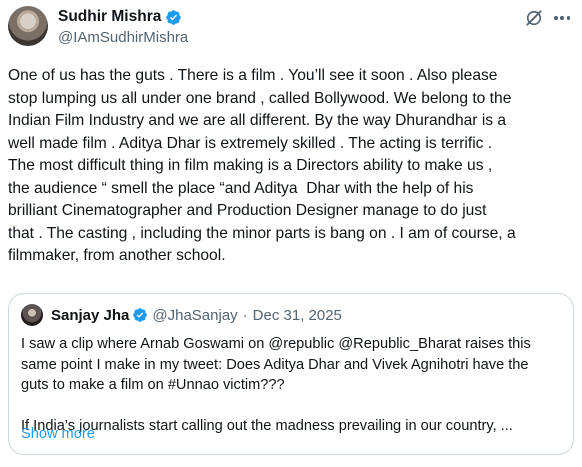  I want to click on author-avatar, so click(28, 26).